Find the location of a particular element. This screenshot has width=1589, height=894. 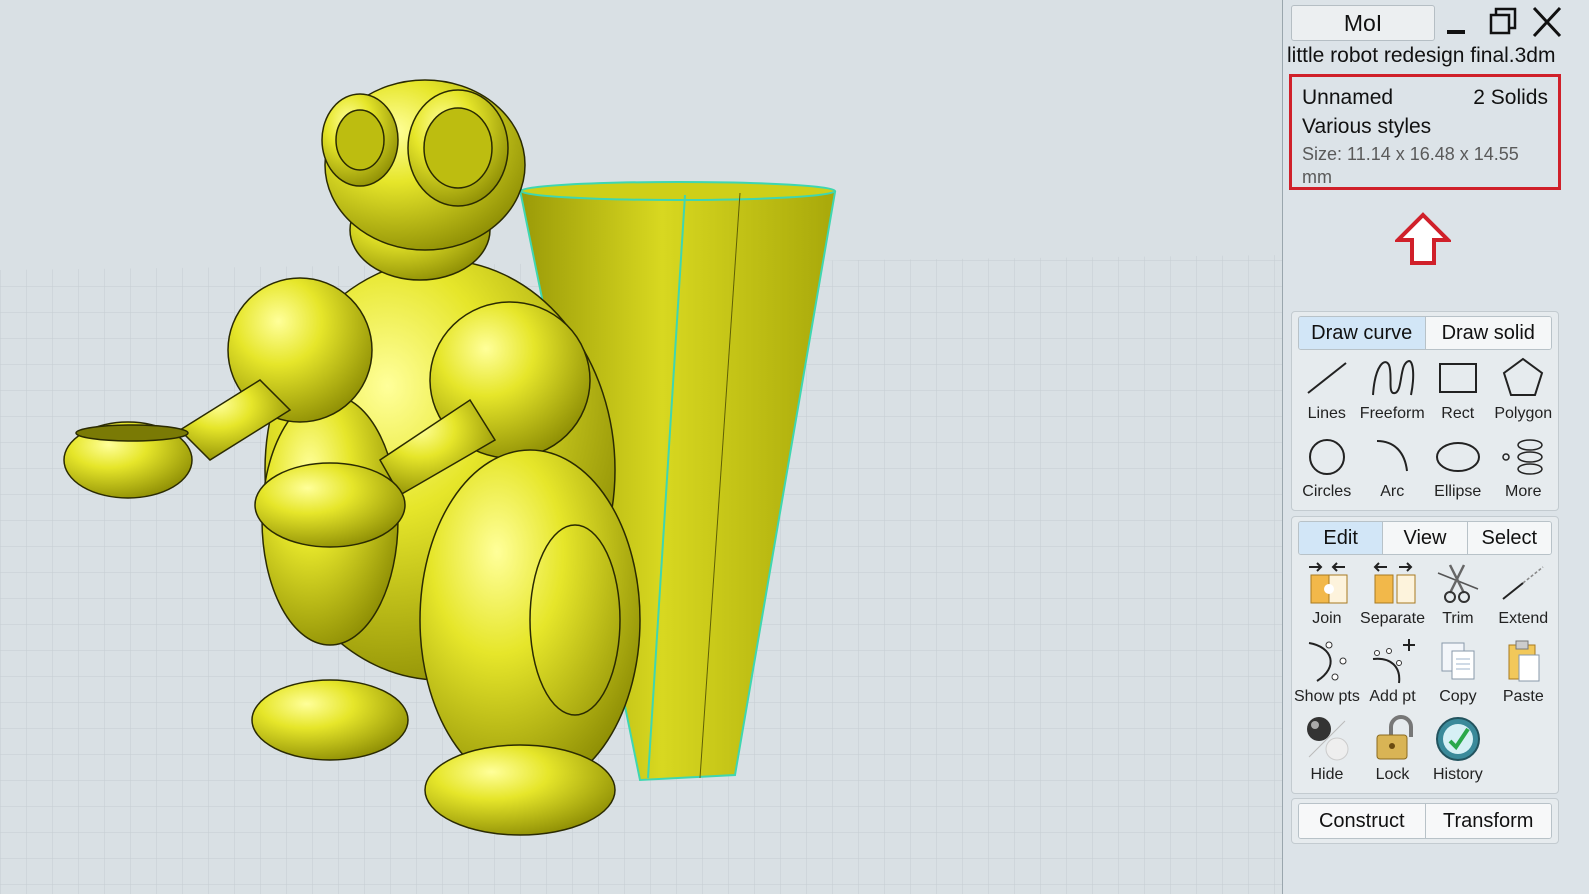

tool-more: More is located at coordinates (1524, 471).